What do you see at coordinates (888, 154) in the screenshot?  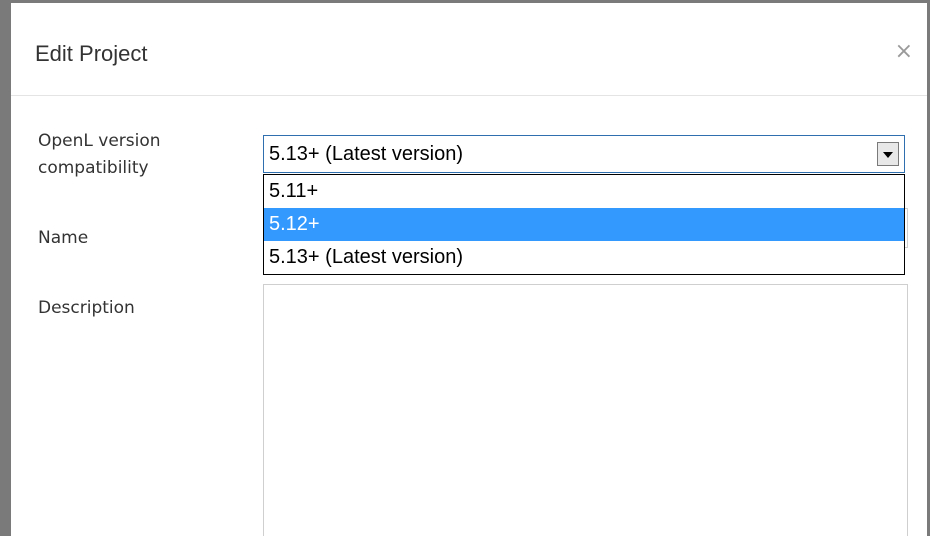 I see `chevron-down-icon` at bounding box center [888, 154].